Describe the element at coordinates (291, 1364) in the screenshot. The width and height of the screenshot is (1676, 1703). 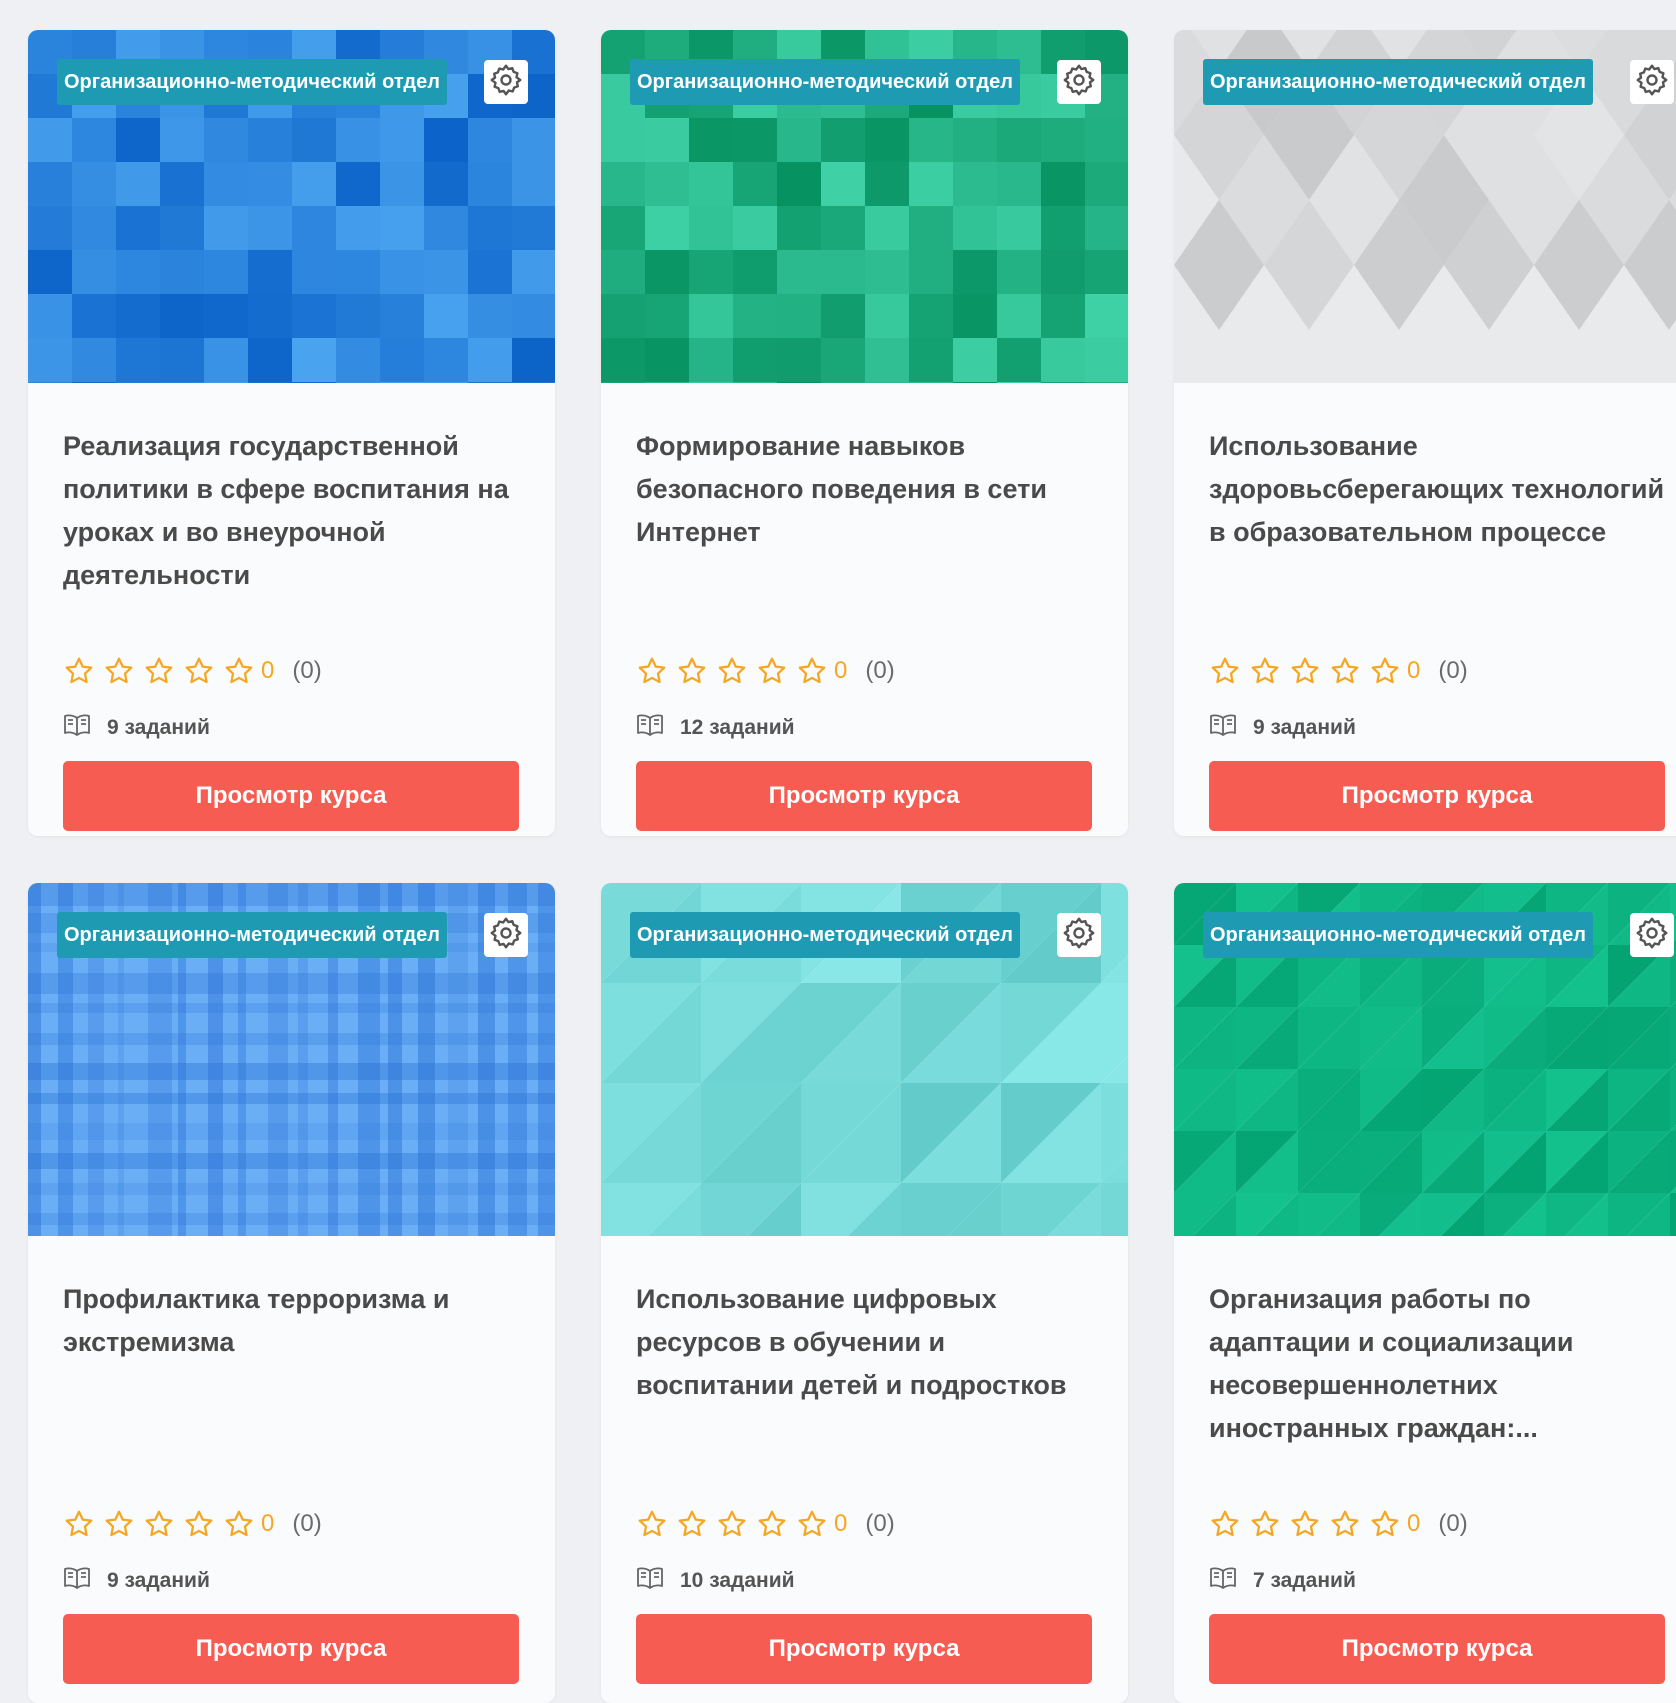
I see `course-title: Профилактика терроризма и экстремизма` at that location.